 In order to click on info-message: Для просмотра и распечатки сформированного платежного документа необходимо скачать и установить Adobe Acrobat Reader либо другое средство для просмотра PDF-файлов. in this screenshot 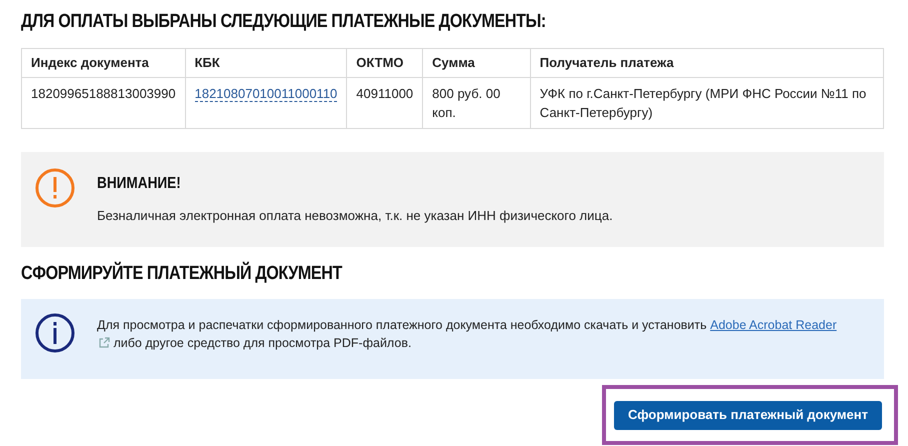, I will do `click(467, 334)`.